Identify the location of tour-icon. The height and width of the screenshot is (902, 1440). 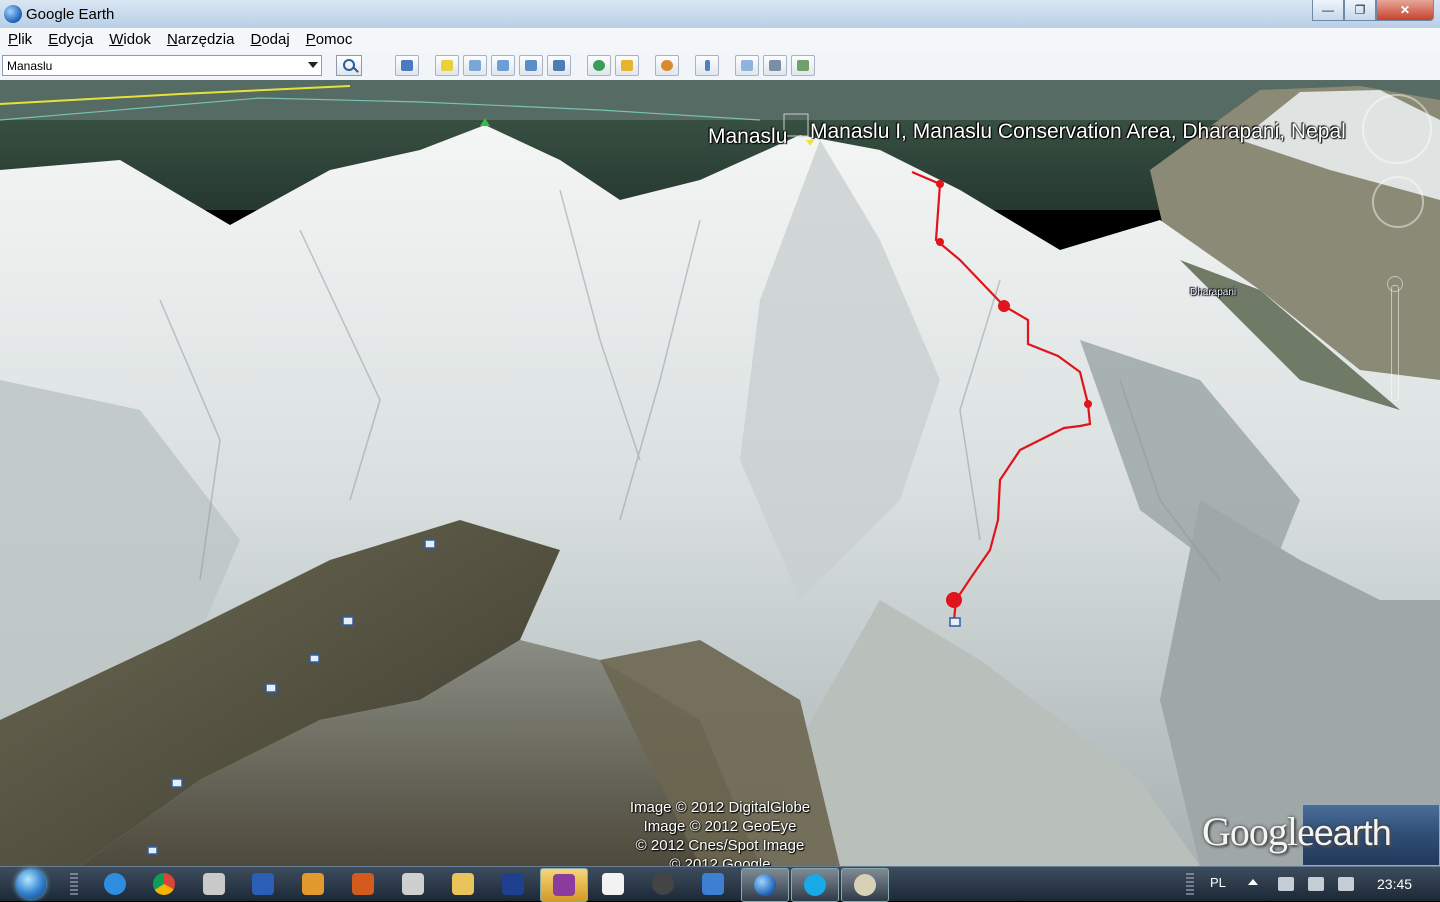
(559, 65).